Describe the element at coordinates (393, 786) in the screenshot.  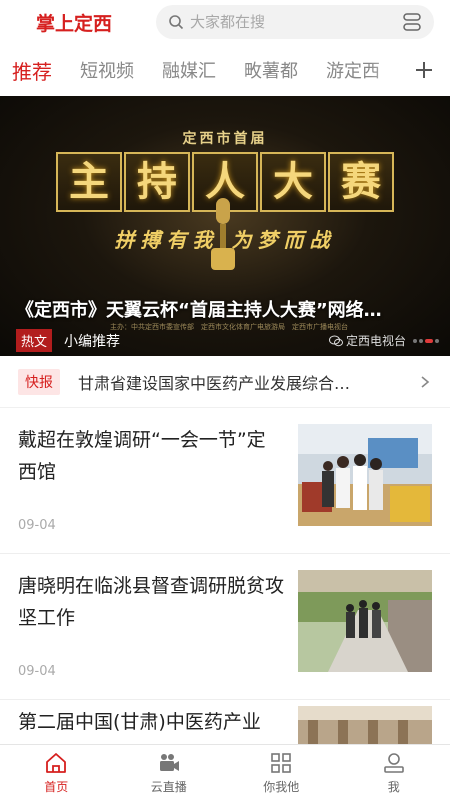
I see `tabbar-label: 我` at that location.